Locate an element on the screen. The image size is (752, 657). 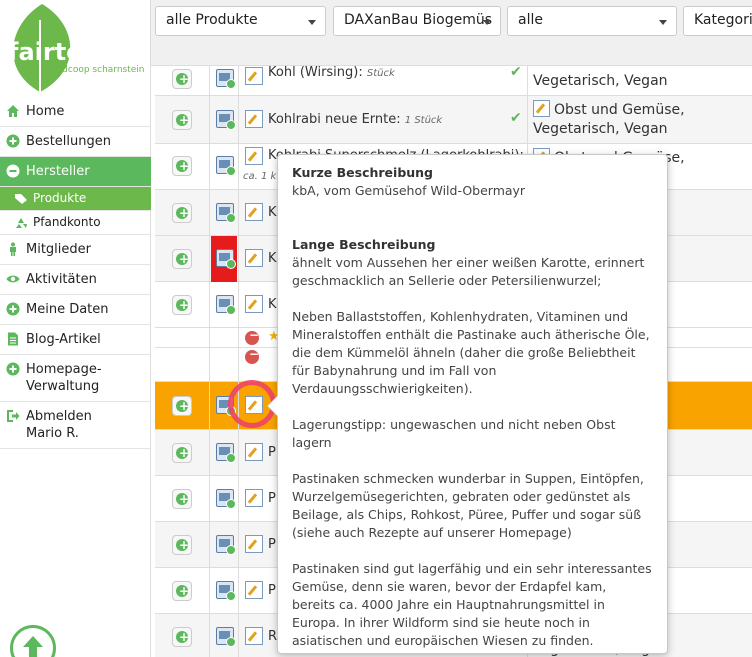
category-filter-value: Kategori is located at coordinates (723, 20).